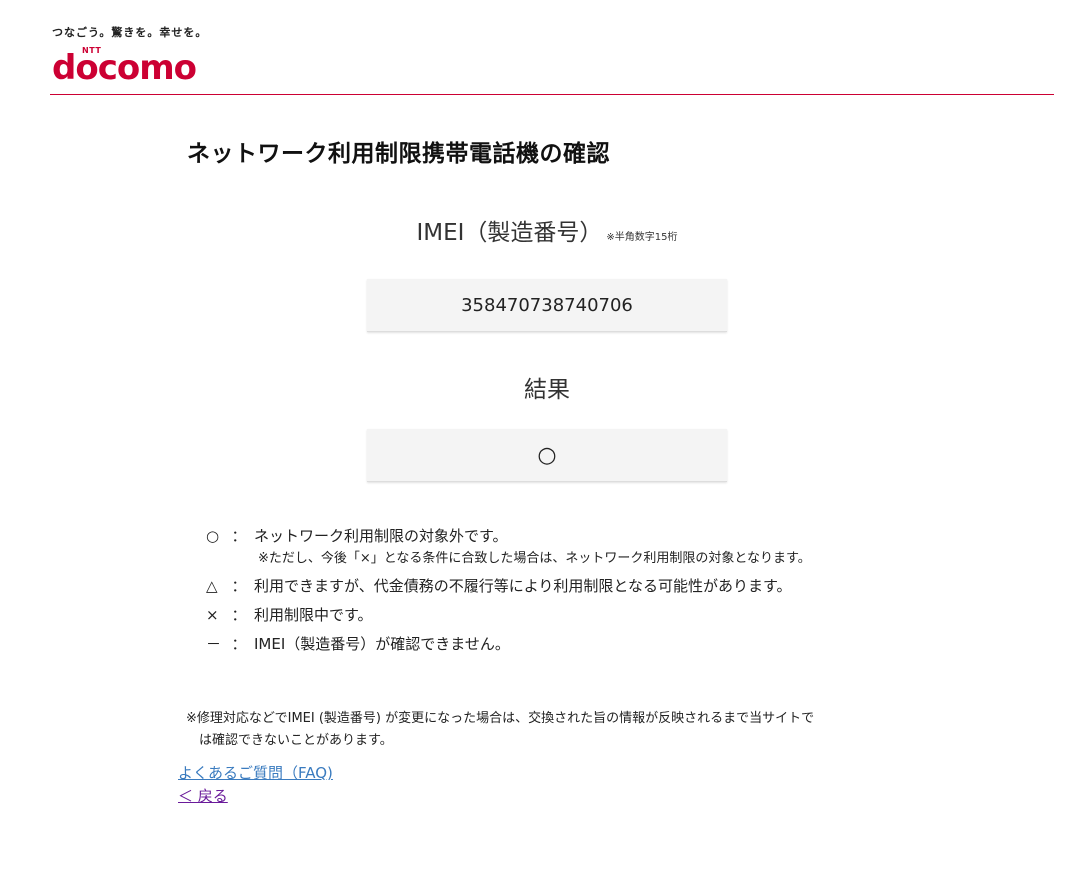  What do you see at coordinates (642, 237) in the screenshot?
I see `imei-format-note: ※半角数字15桁` at bounding box center [642, 237].